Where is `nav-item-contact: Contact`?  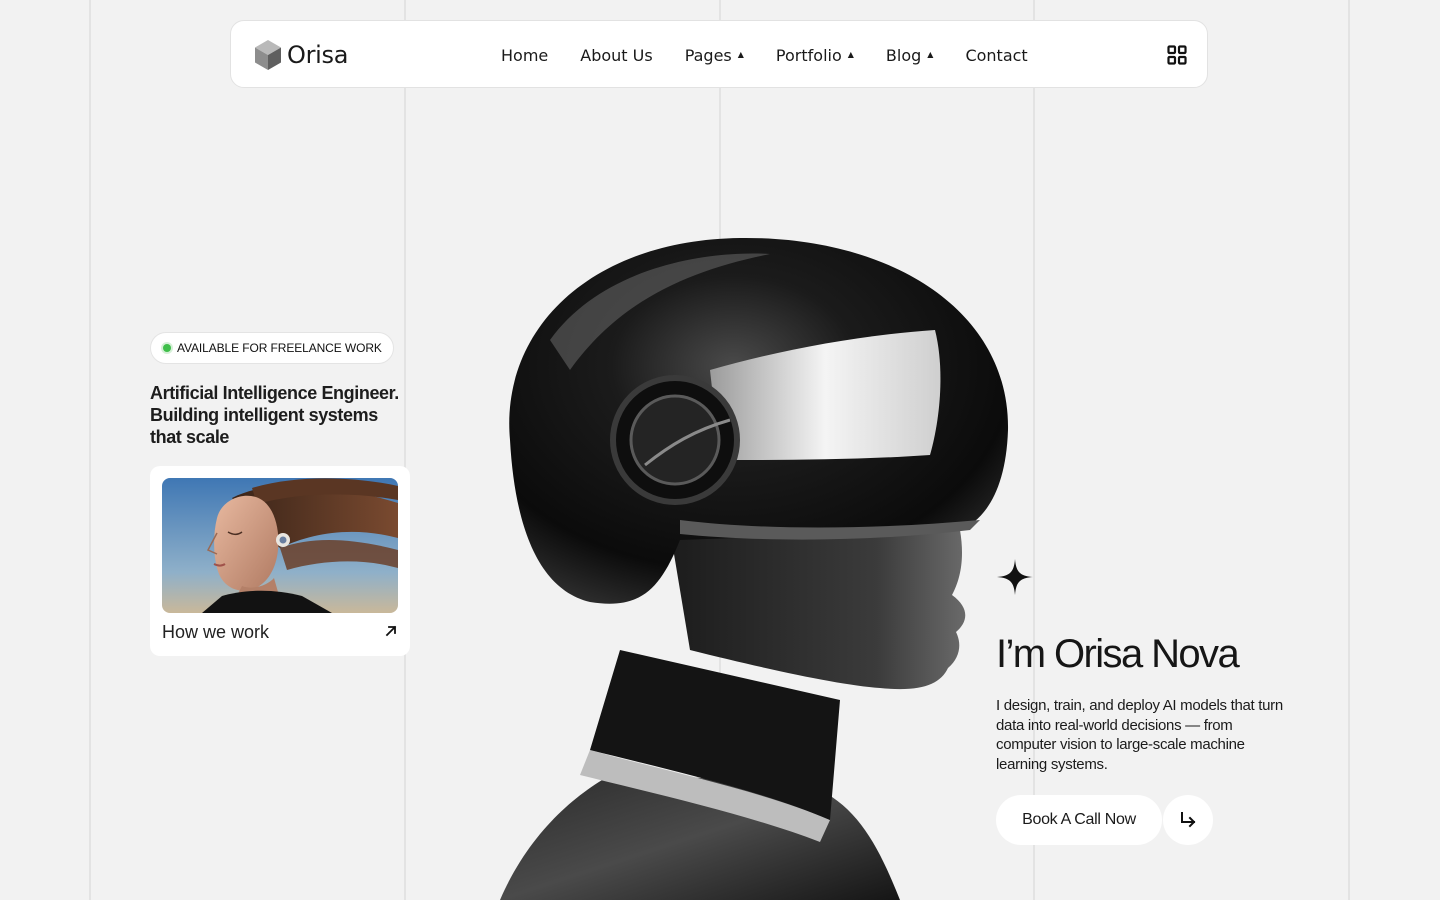 nav-item-contact: Contact is located at coordinates (996, 55).